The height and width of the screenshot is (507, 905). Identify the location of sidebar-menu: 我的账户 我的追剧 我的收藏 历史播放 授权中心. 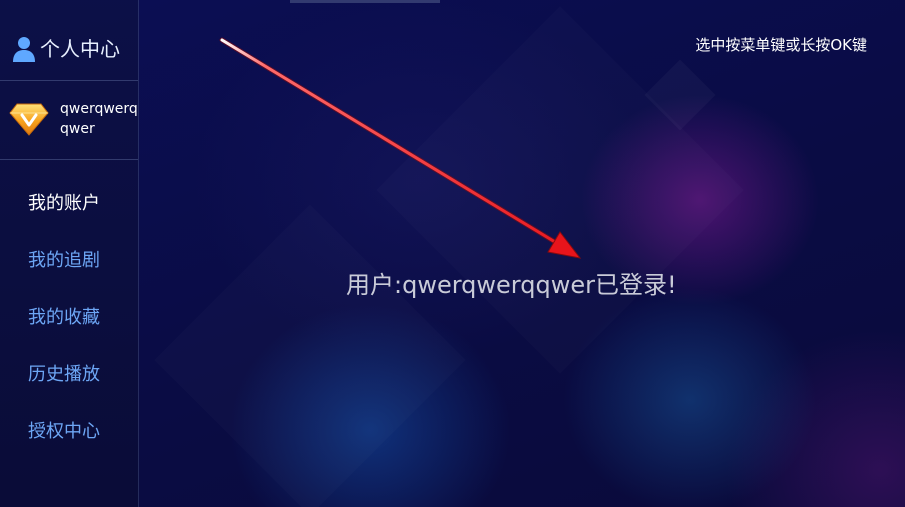
(69, 317).